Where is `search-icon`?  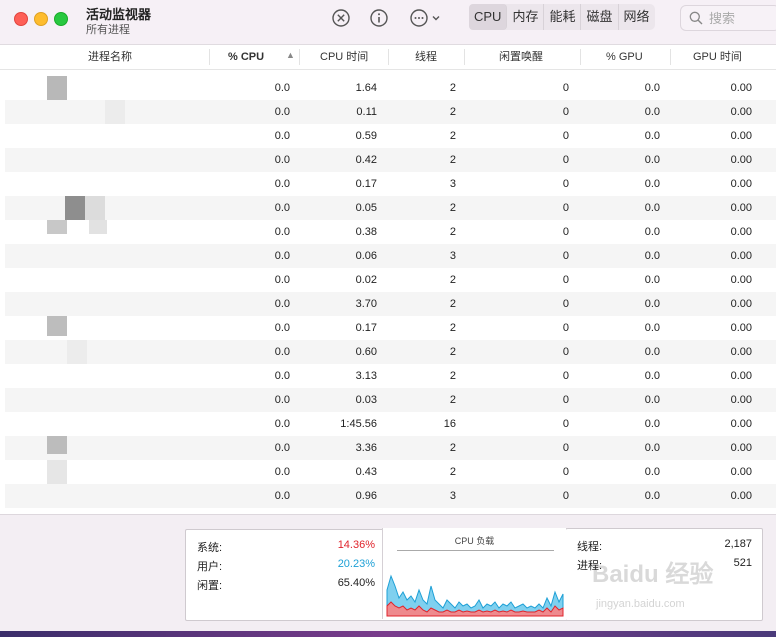
search-icon is located at coordinates (696, 18).